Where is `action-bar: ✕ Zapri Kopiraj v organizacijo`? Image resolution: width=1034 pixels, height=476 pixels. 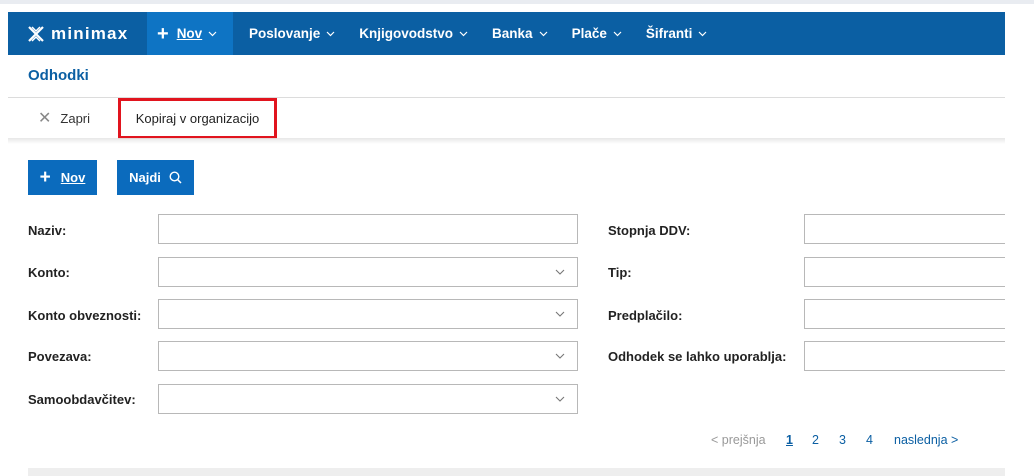
action-bar: ✕ Zapri Kopiraj v organizacijo is located at coordinates (506, 118).